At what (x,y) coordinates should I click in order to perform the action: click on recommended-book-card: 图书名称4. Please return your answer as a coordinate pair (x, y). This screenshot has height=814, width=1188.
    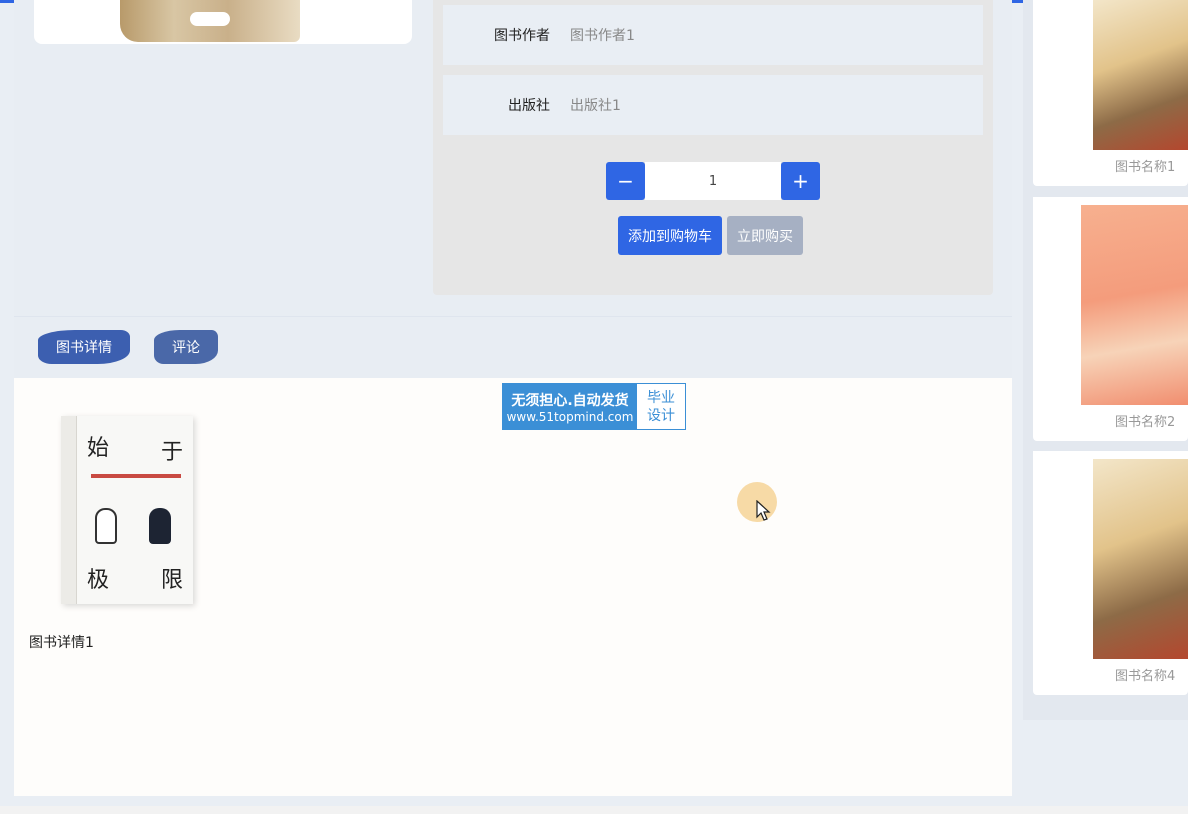
    Looking at the image, I should click on (1110, 573).